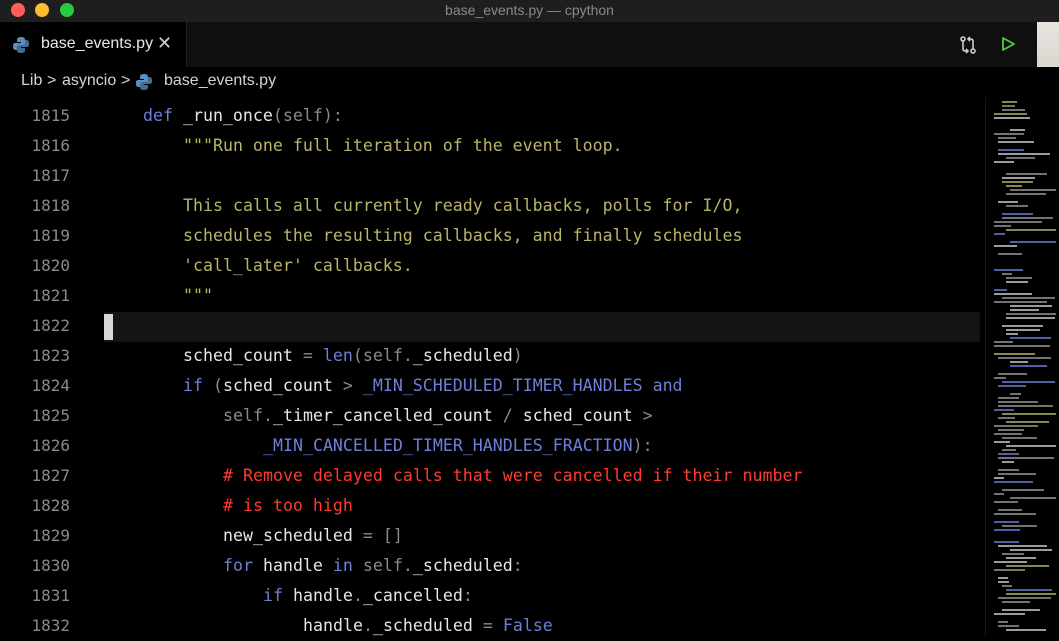  What do you see at coordinates (227, 115) in the screenshot?
I see `code-token: _run_once` at bounding box center [227, 115].